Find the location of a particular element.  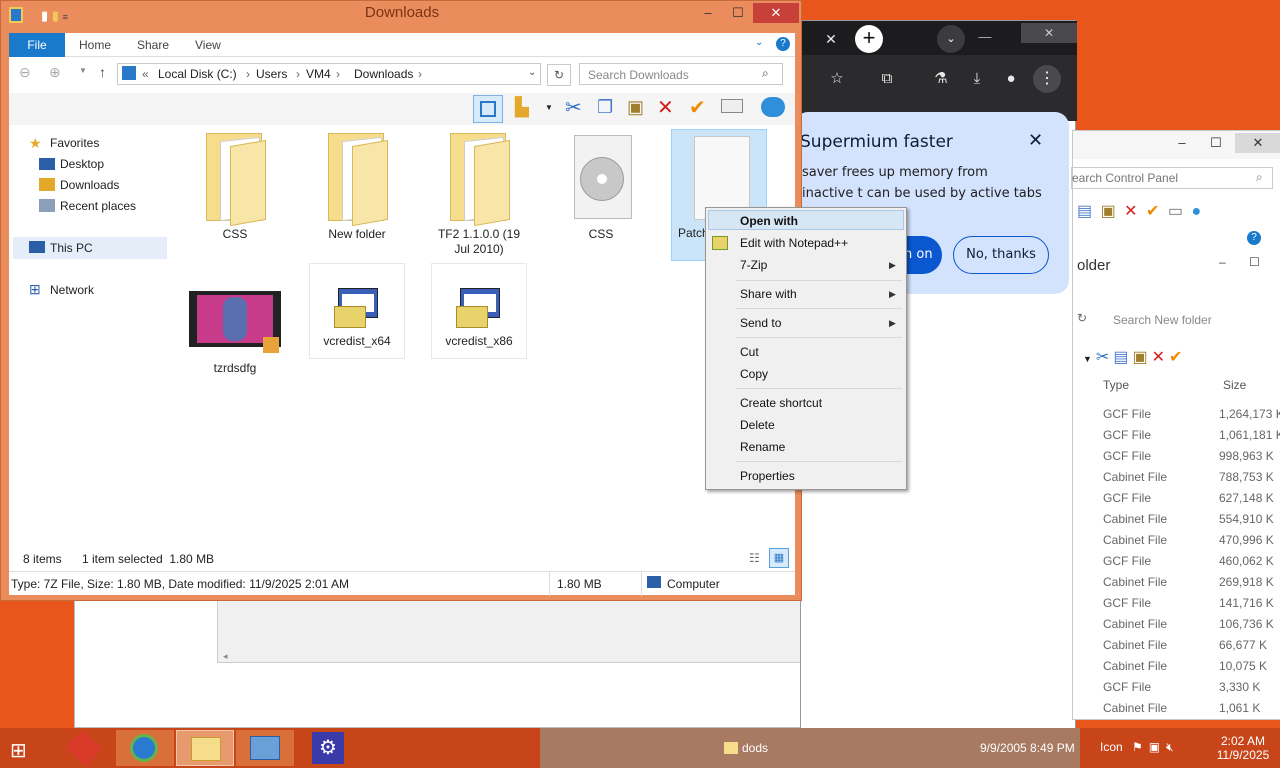

new-folder-tool-icon: ▙ is located at coordinates (522, 107).